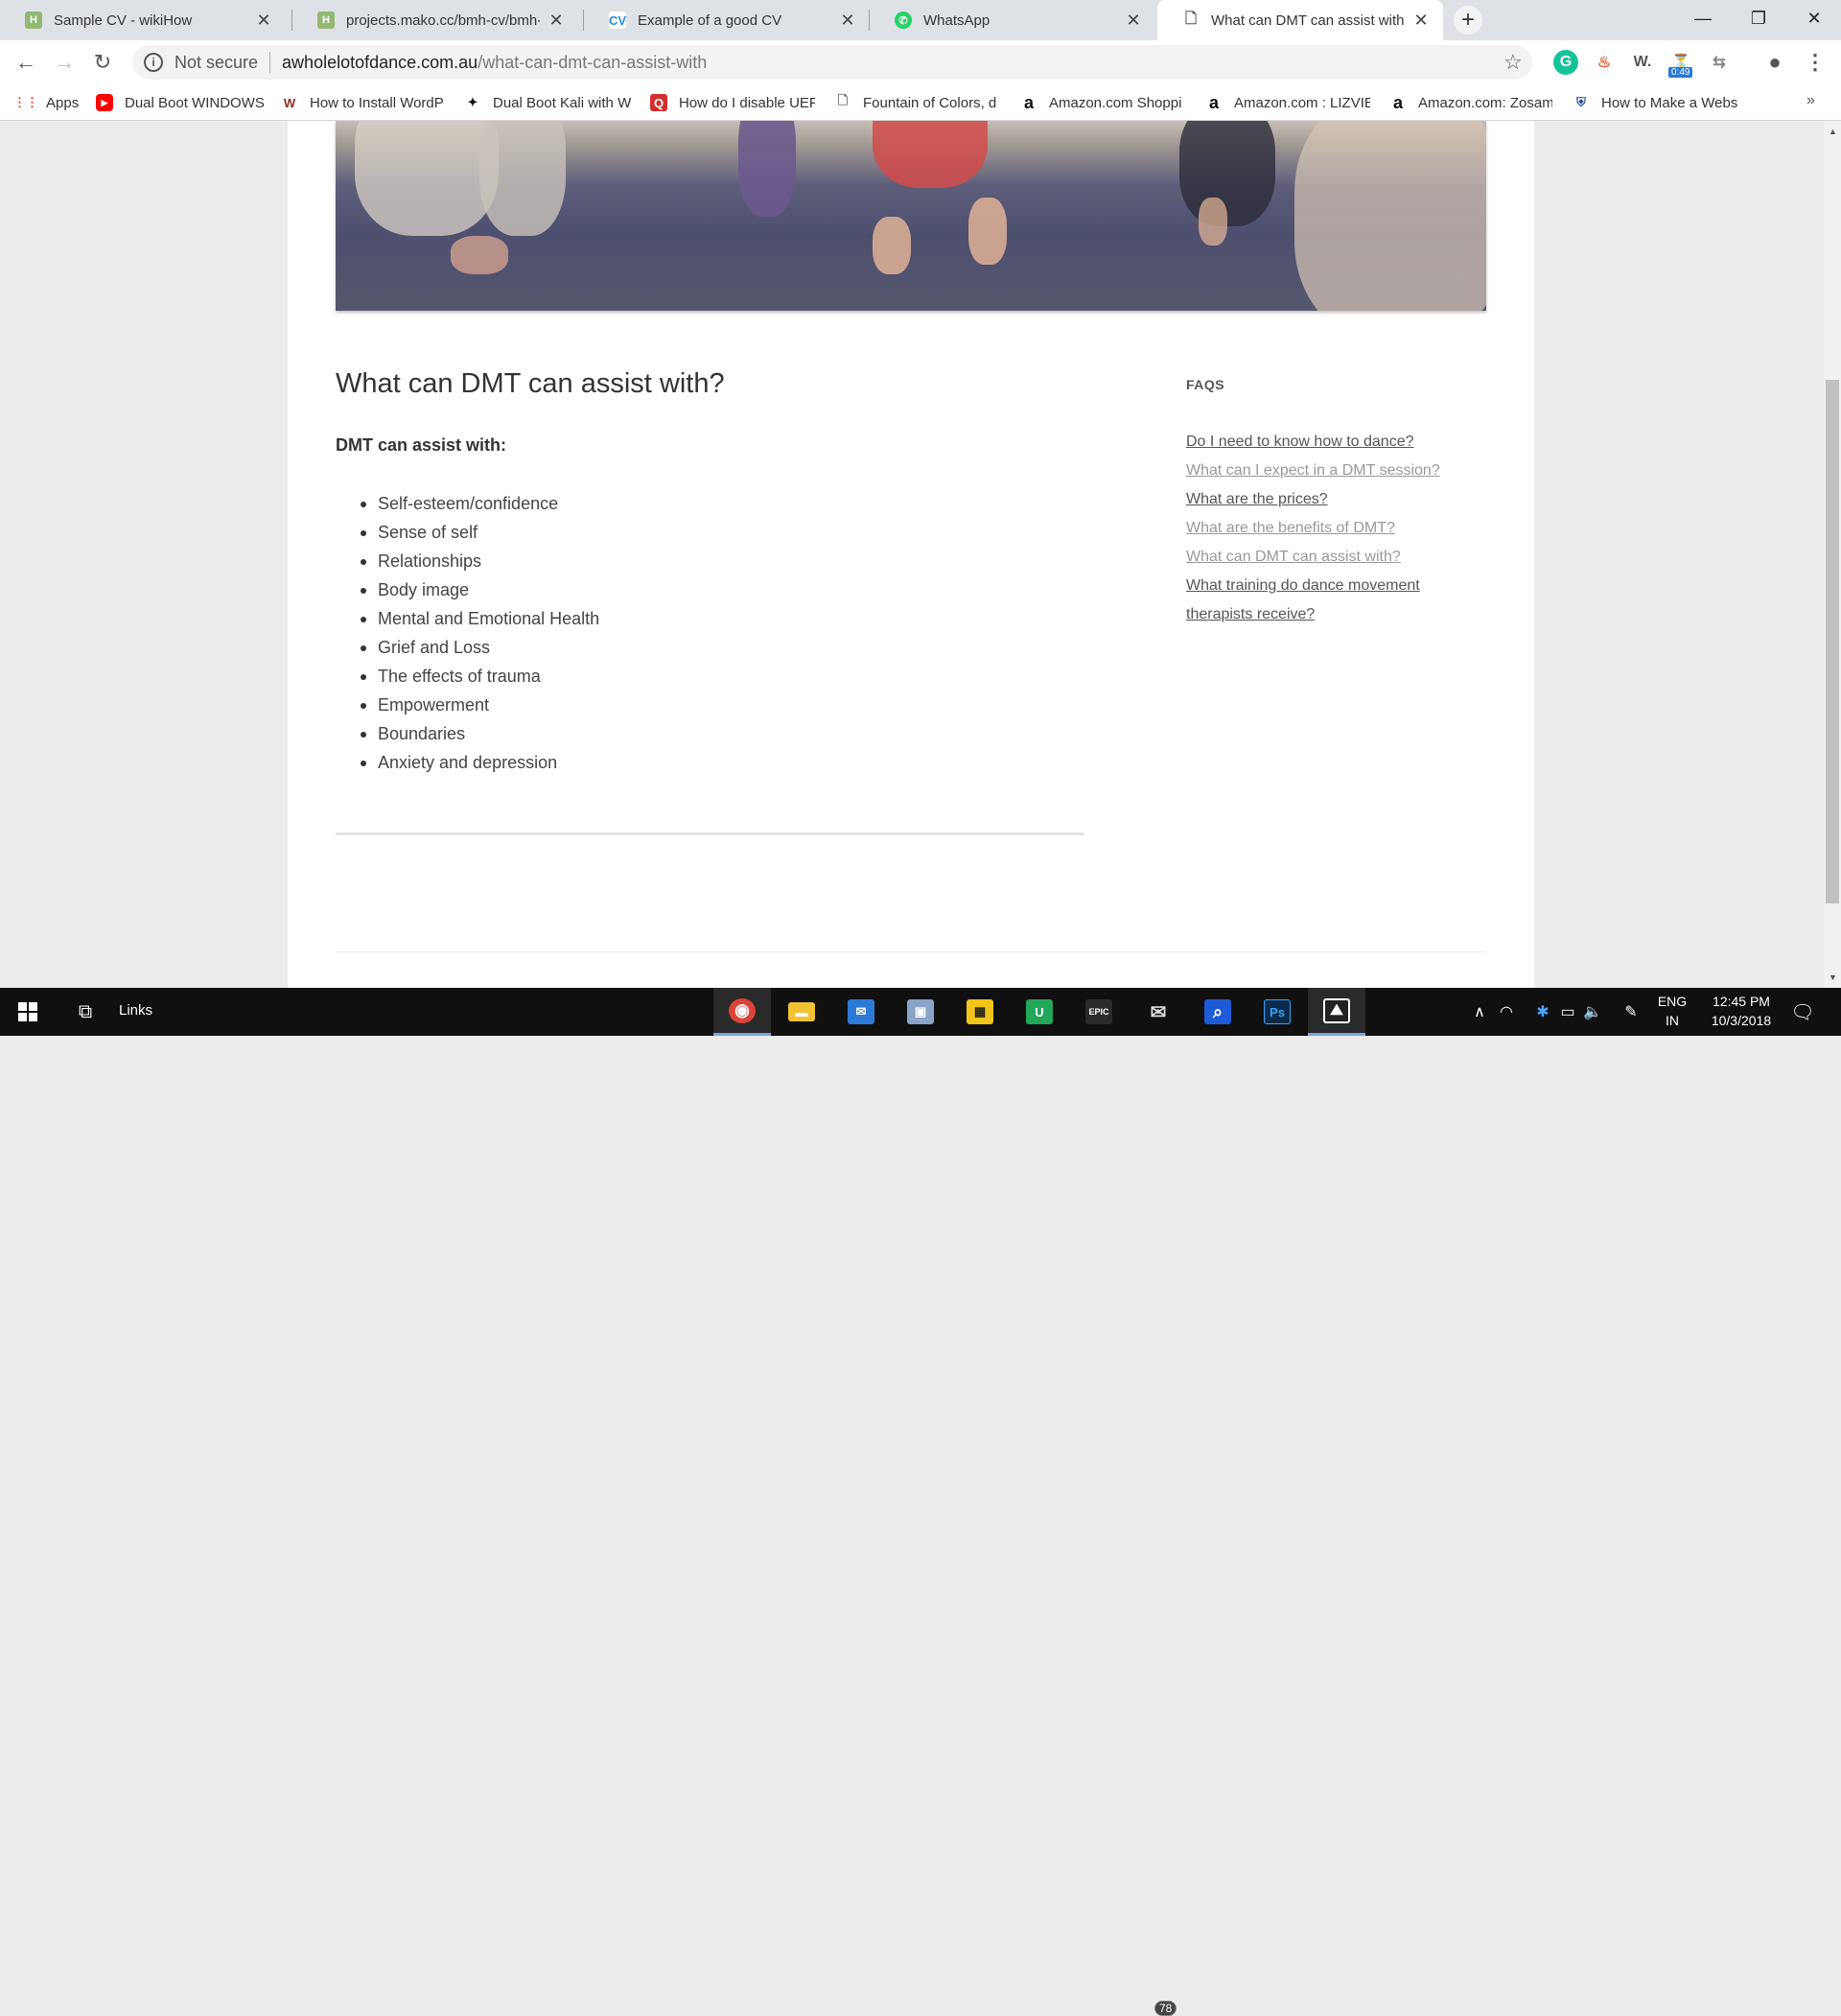 This screenshot has width=1841, height=2016. What do you see at coordinates (1542, 1012) in the screenshot?
I see `bluetooth-icon: ✱` at bounding box center [1542, 1012].